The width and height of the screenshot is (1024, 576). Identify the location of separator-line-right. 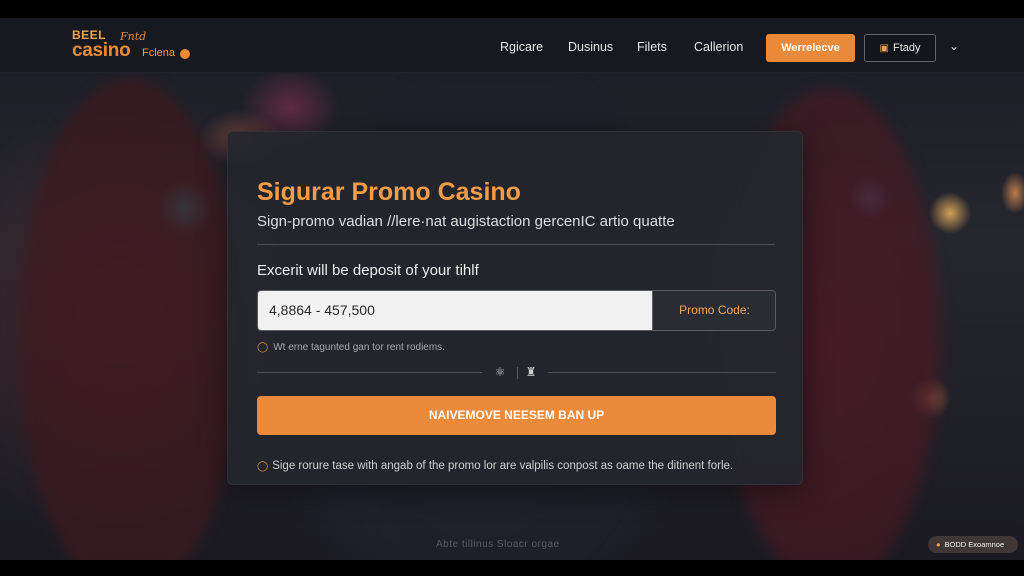
(662, 372).